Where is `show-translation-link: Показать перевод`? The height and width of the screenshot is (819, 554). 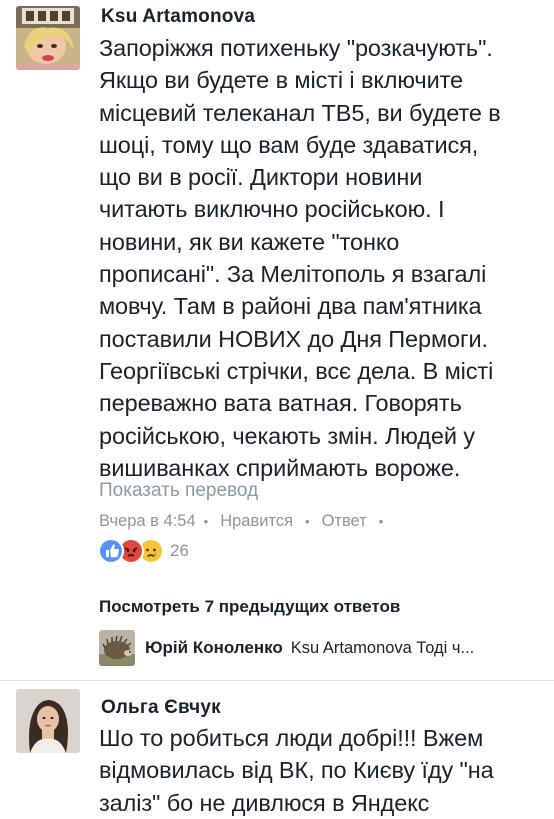 show-translation-link: Показать перевод is located at coordinates (178, 491).